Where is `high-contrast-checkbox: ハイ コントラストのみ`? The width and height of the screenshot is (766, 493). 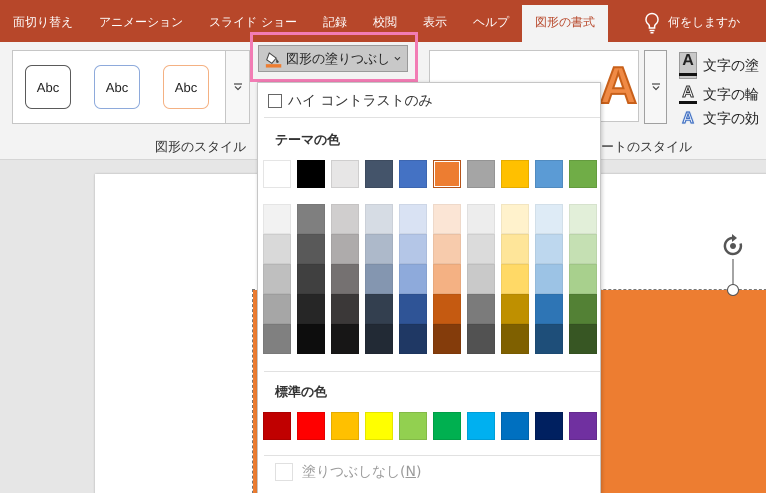 high-contrast-checkbox: ハイ コントラストのみ is located at coordinates (434, 101).